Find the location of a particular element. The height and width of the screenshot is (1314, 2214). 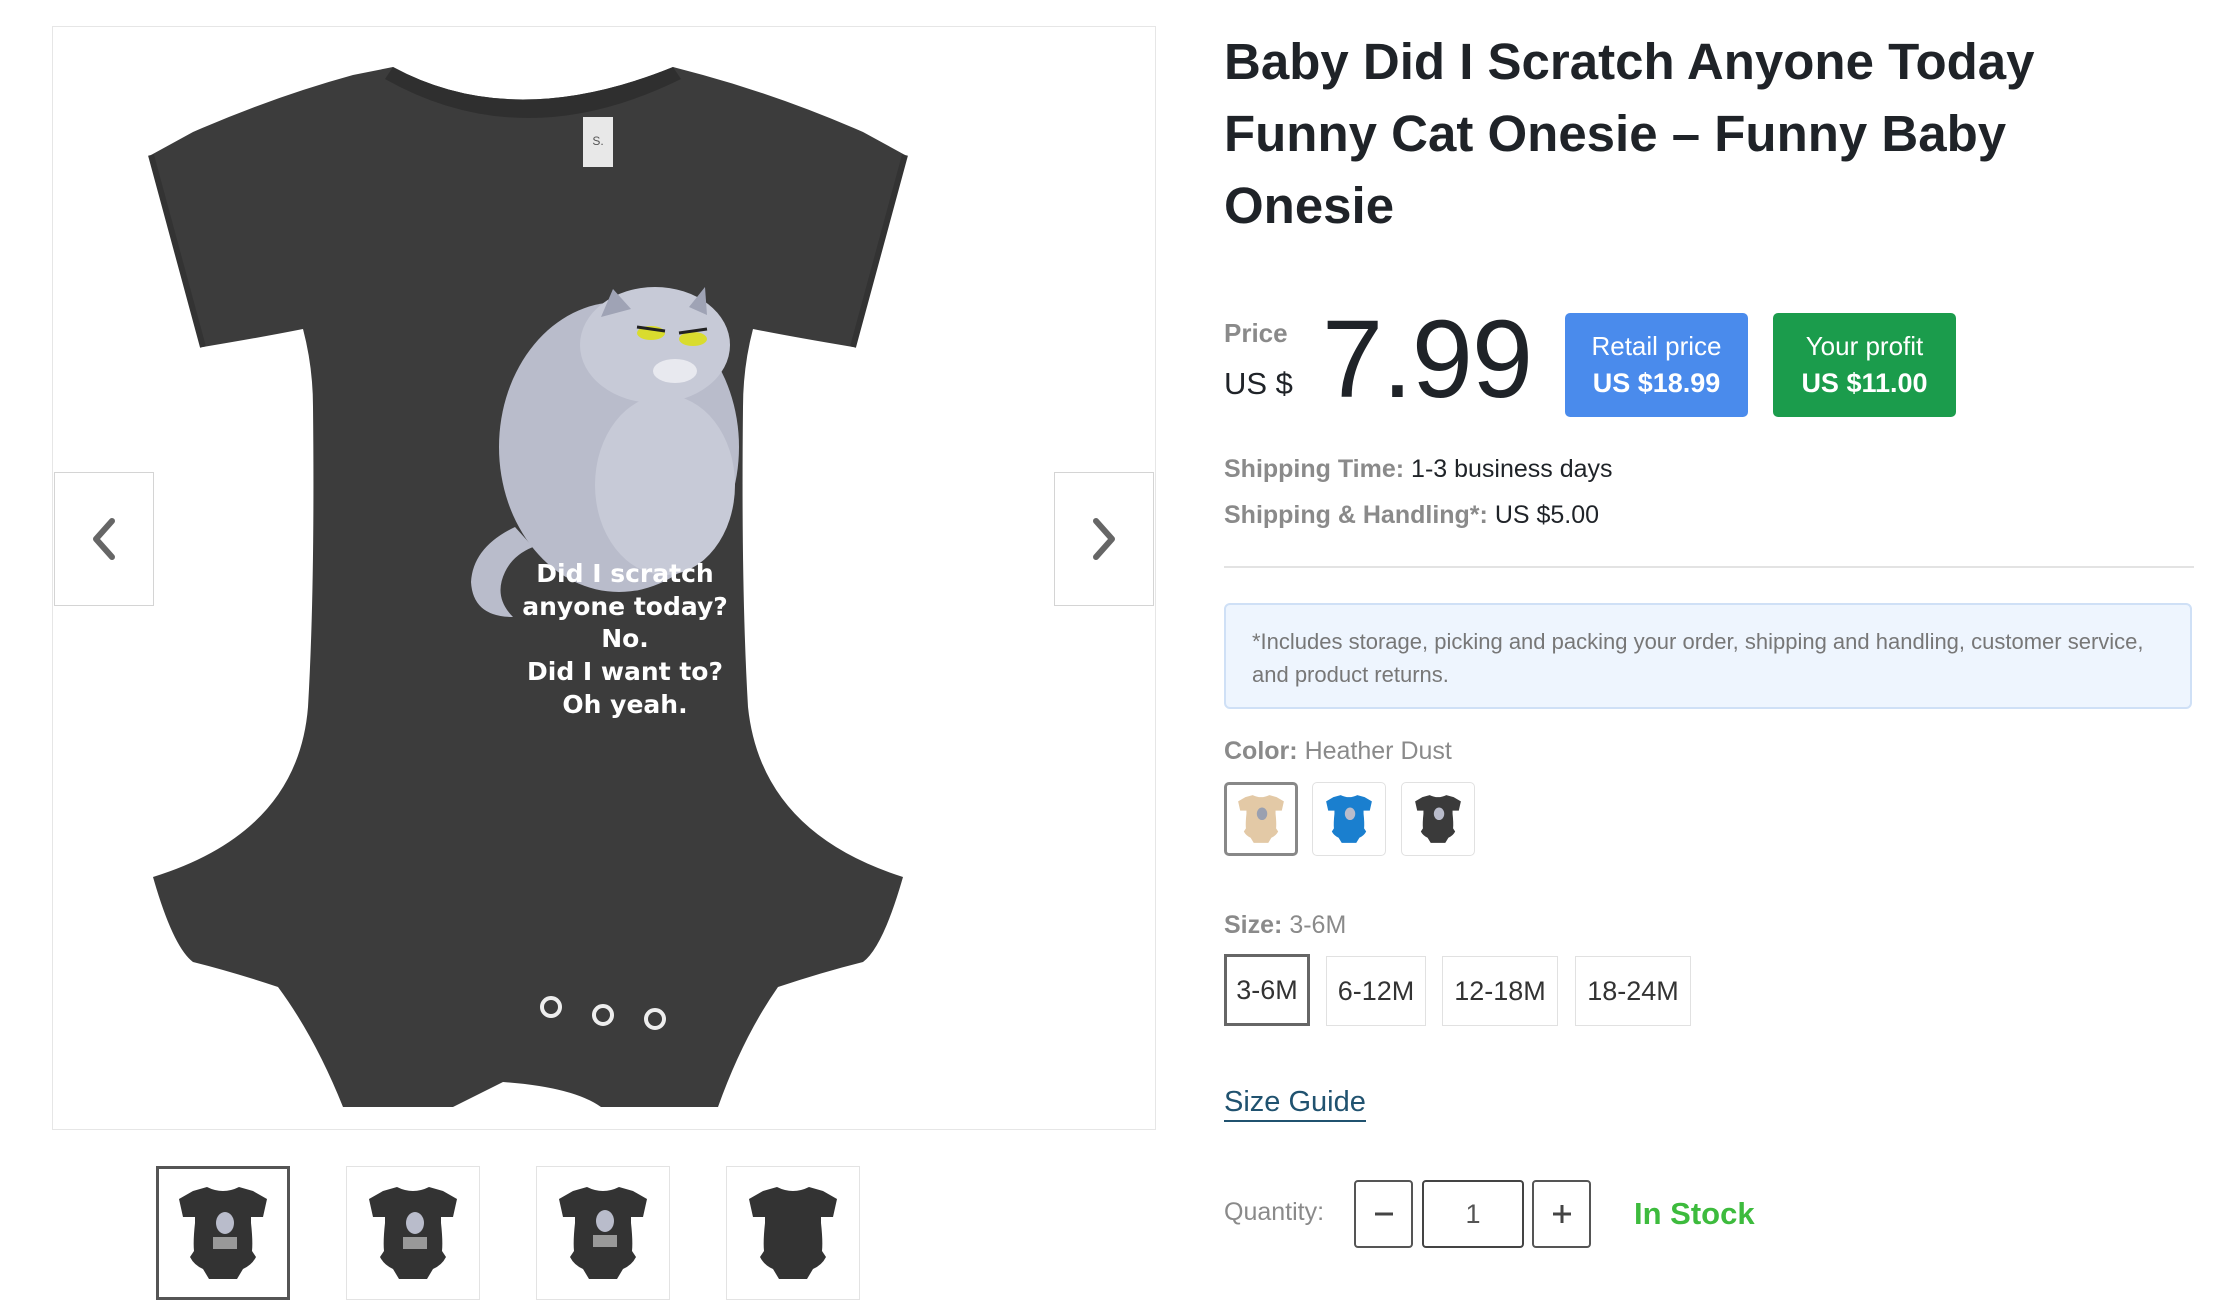

shipping-time: Shipping Time: 1-3 business days is located at coordinates (1418, 469).